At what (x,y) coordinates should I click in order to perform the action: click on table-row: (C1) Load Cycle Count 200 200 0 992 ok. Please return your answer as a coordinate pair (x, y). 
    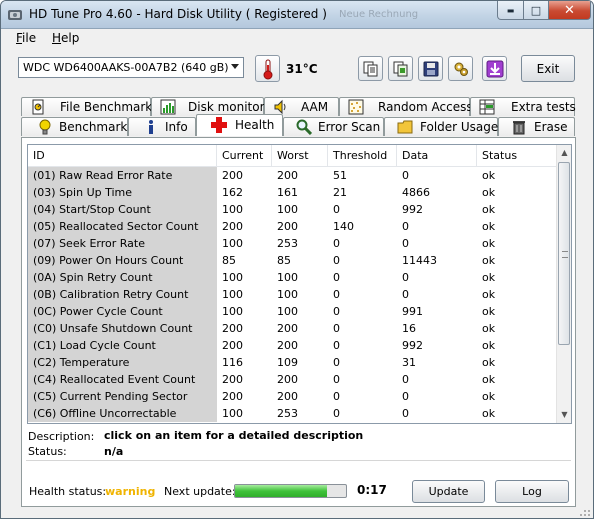
    Looking at the image, I should click on (293, 345).